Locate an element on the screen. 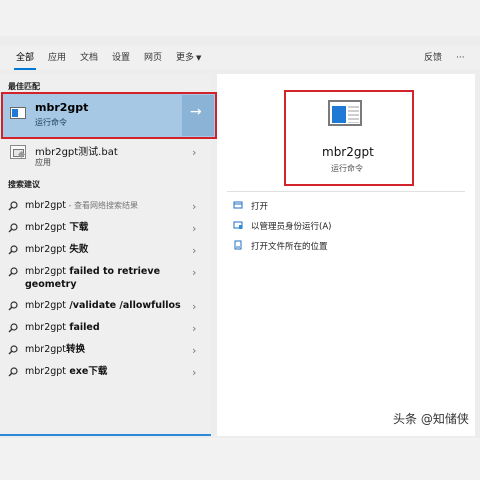 The image size is (480, 480). file-location-icon is located at coordinates (238, 245).